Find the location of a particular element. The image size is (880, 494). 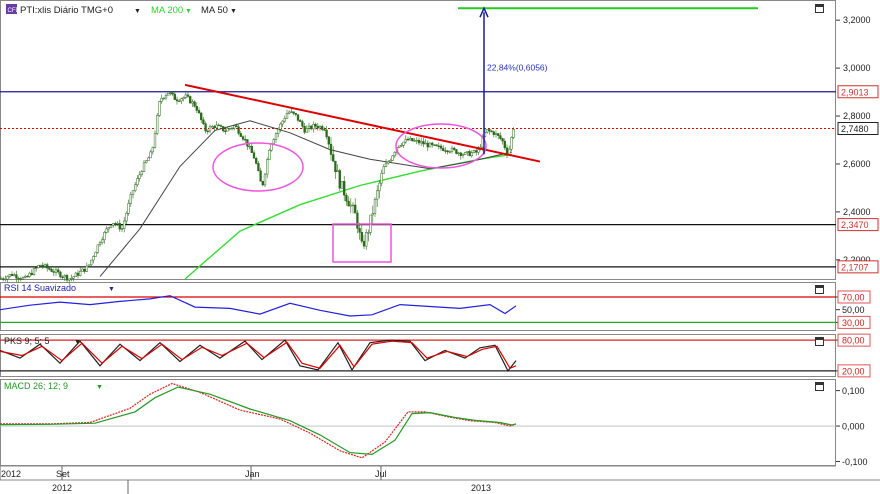

indicator-tick-label: 0,100 is located at coordinates (853, 391).